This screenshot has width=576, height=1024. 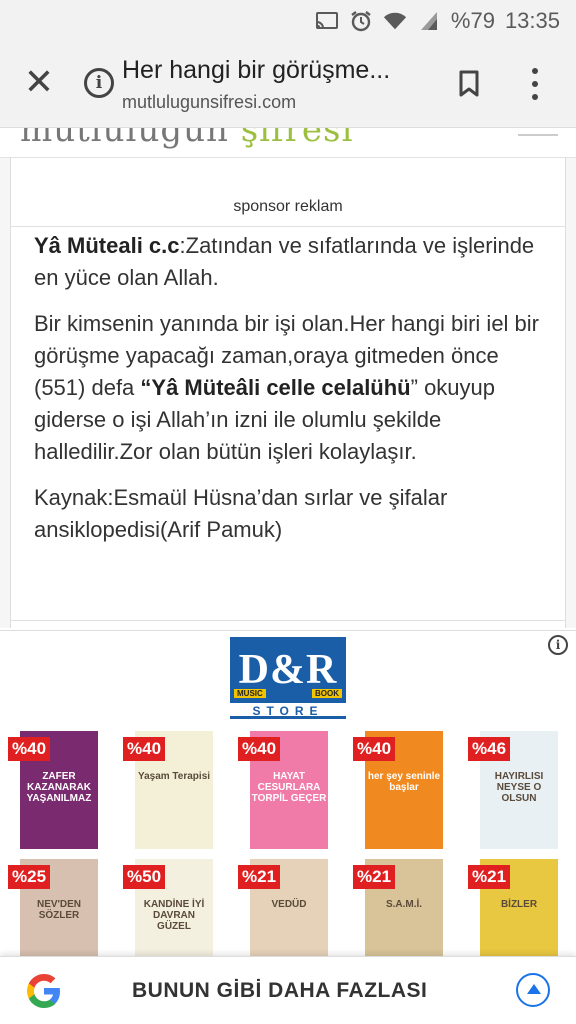 I want to click on dr-store-logo: D&R MUSIC BOOK STORE, so click(x=288, y=679).